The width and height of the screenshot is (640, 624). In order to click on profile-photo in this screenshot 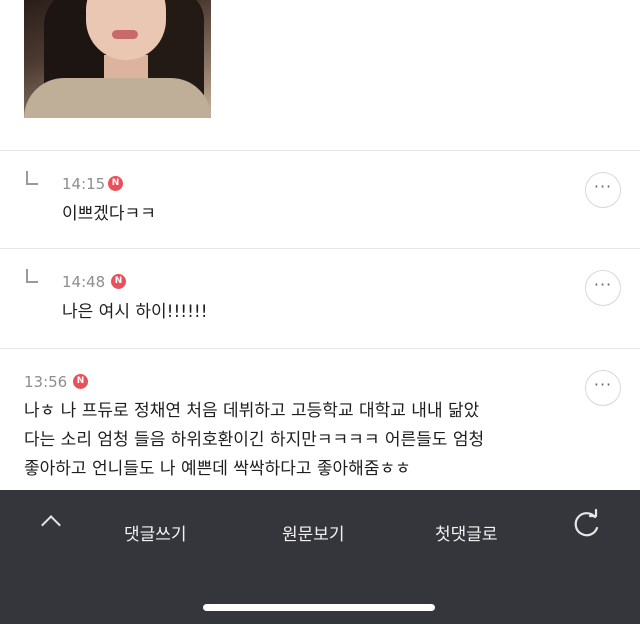, I will do `click(117, 59)`.